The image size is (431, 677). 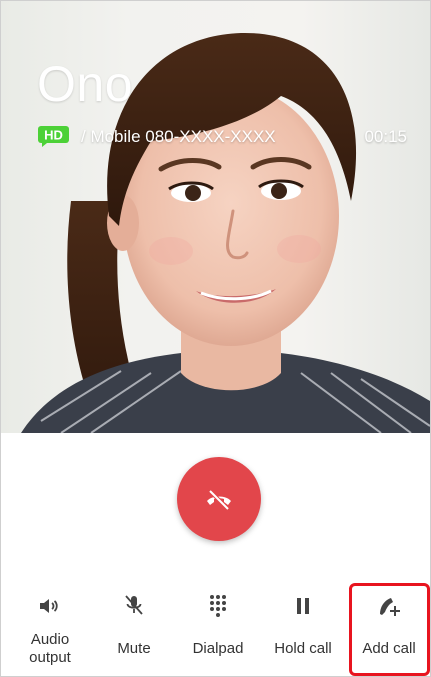 I want to click on mic-off-icon, so click(x=134, y=605).